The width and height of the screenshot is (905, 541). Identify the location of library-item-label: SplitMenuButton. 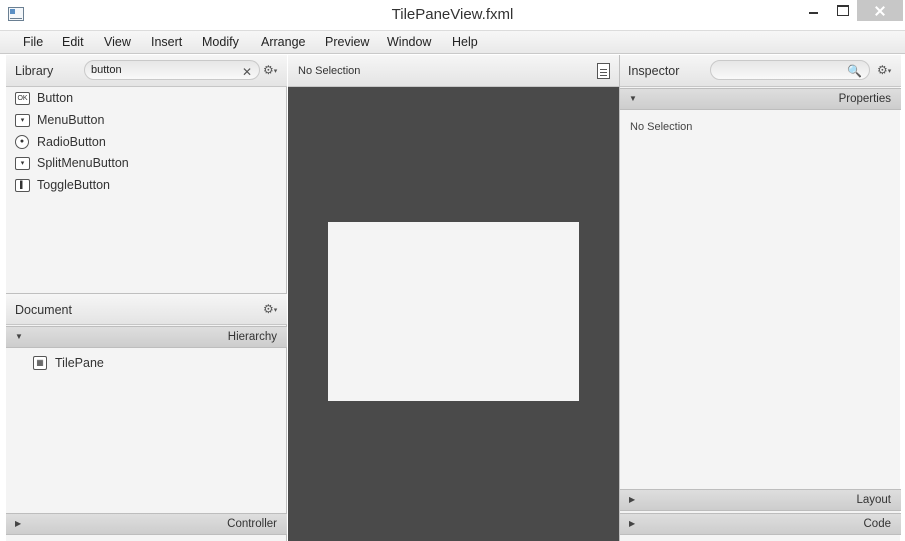
(83, 163).